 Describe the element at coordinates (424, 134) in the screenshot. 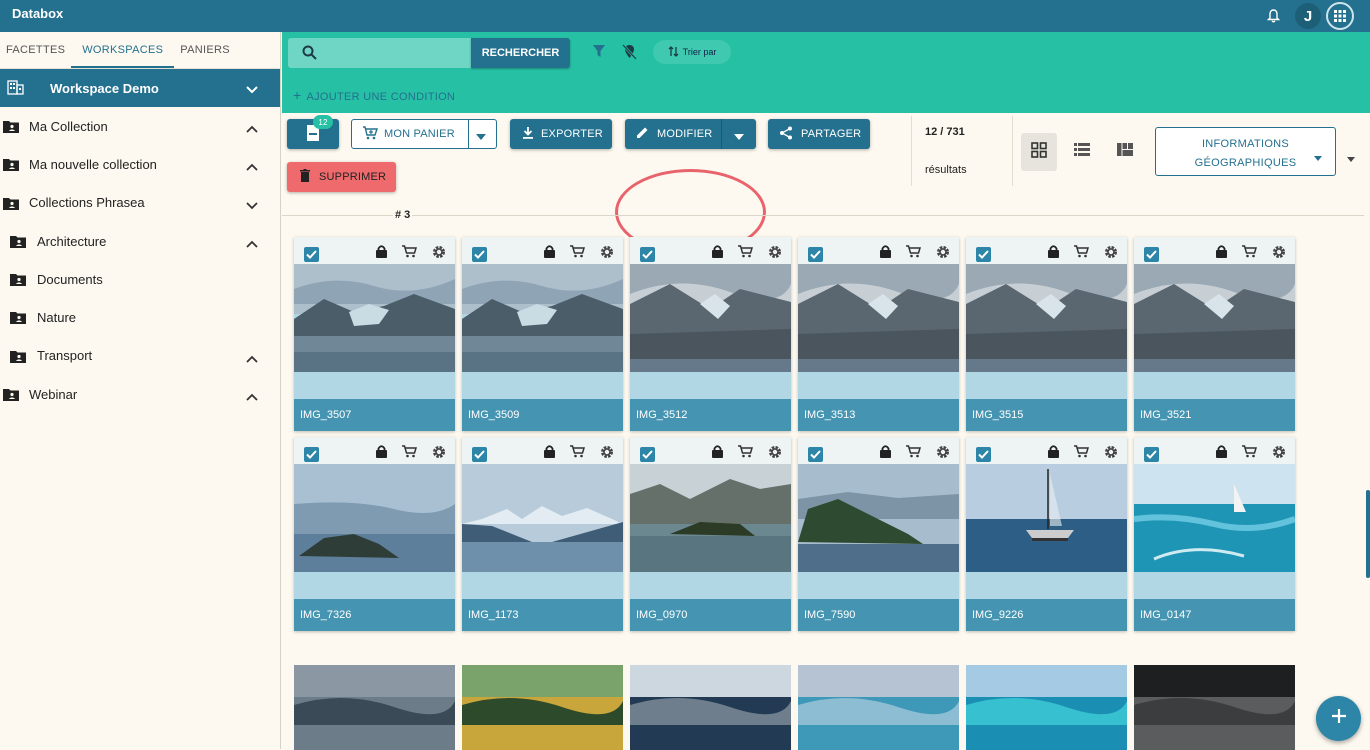

I see `my-basket-button: MON PANIER` at that location.